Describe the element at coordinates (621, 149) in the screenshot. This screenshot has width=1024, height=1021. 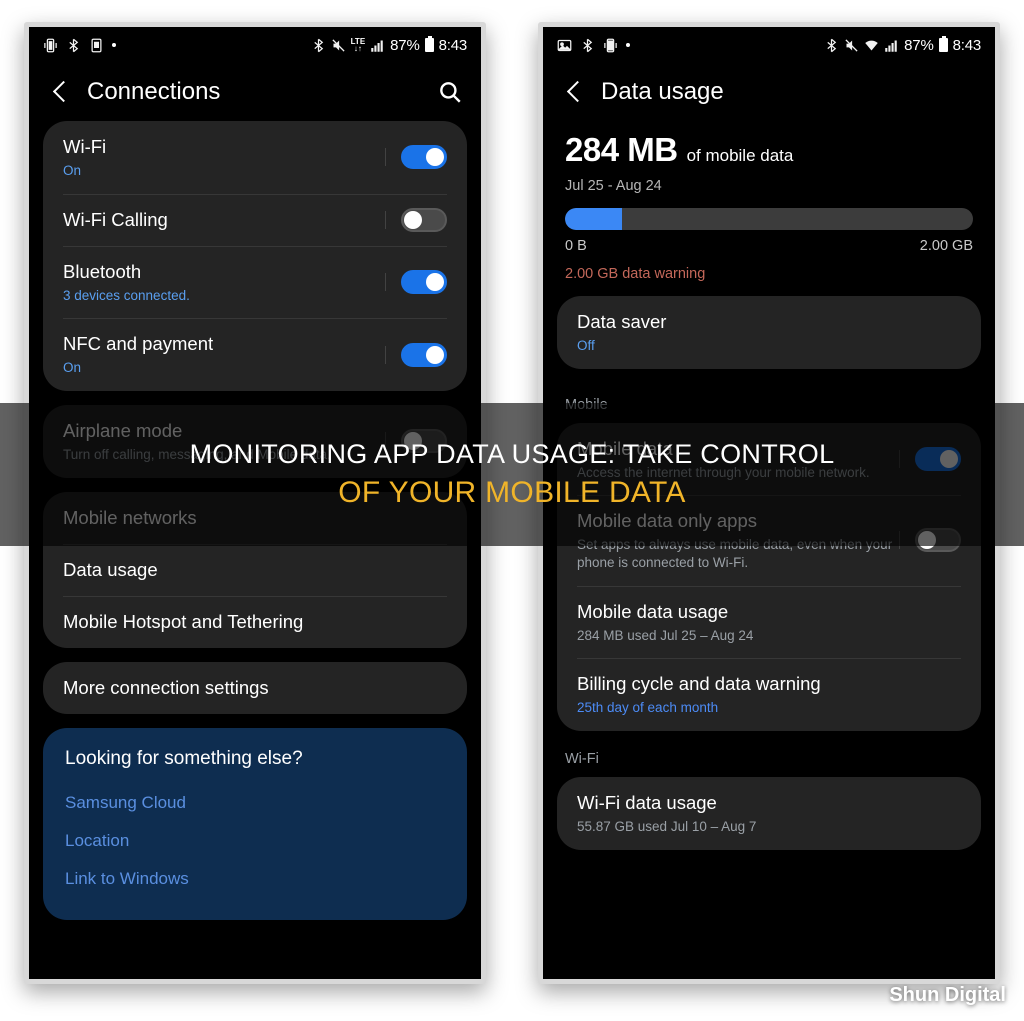
I see `data-used-amount: 284 MB` at that location.